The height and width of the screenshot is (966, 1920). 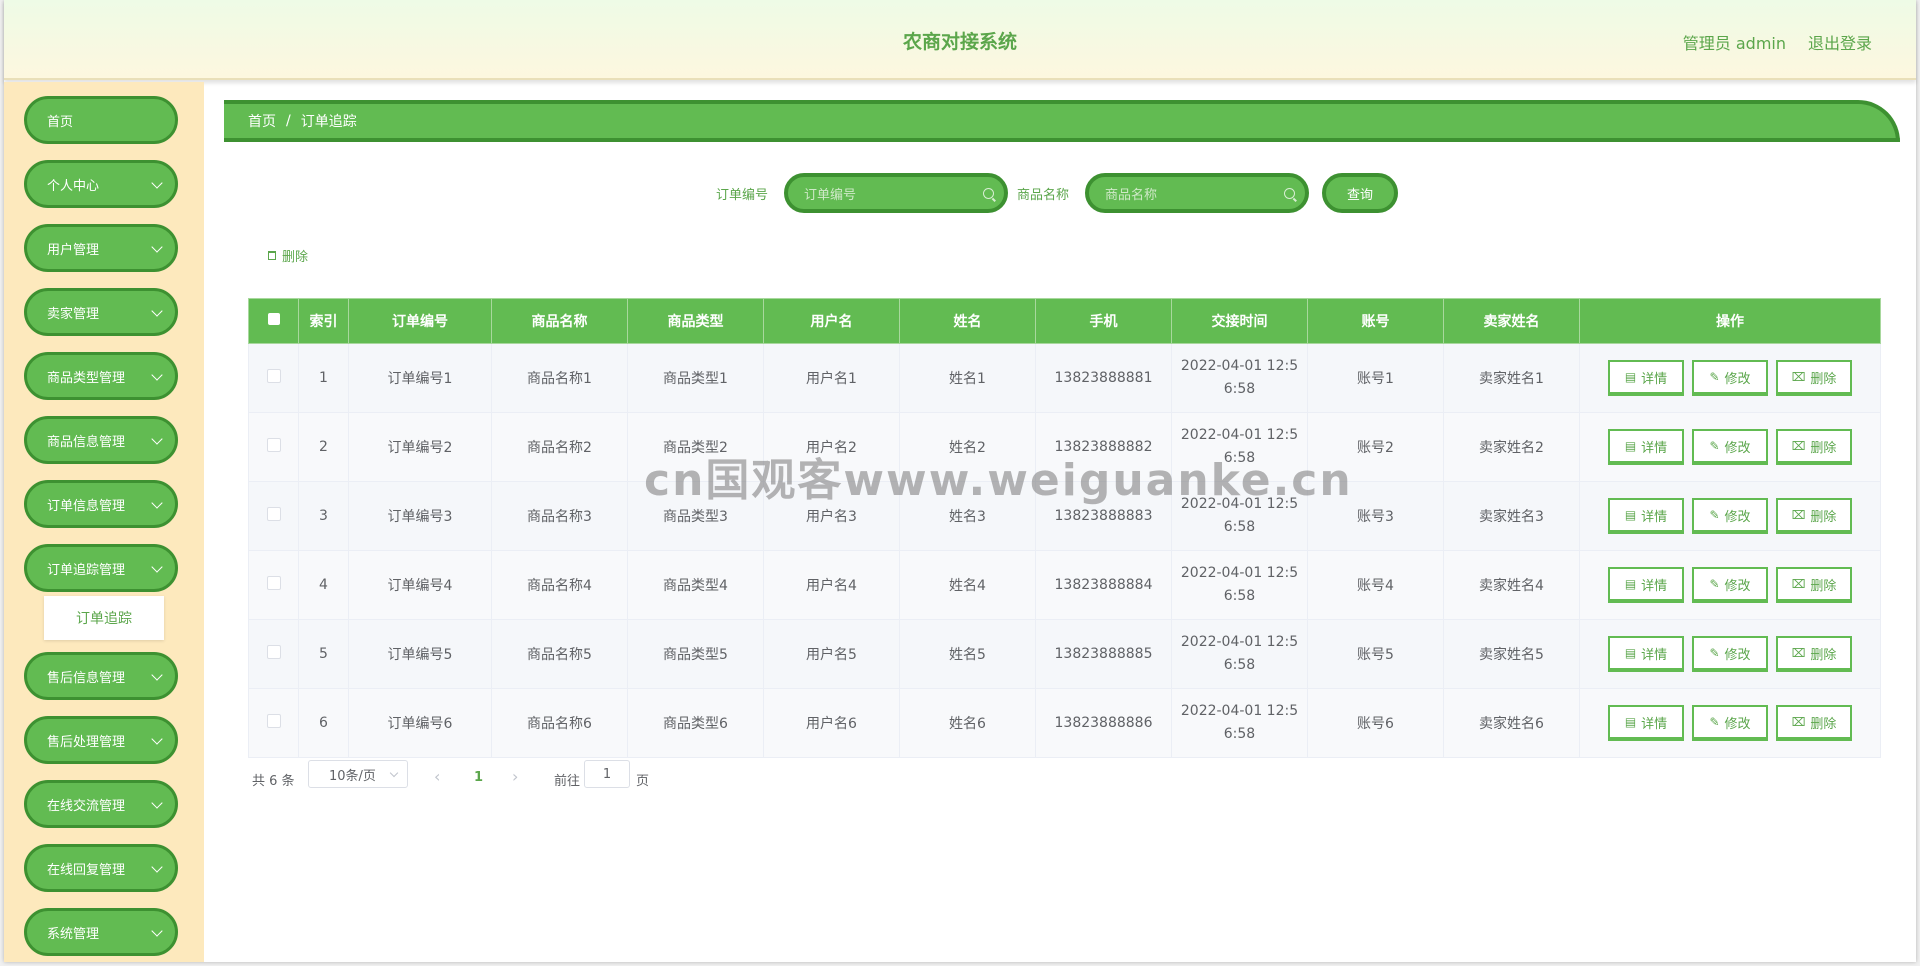 I want to click on column-header: 卖家姓名, so click(x=1511, y=321).